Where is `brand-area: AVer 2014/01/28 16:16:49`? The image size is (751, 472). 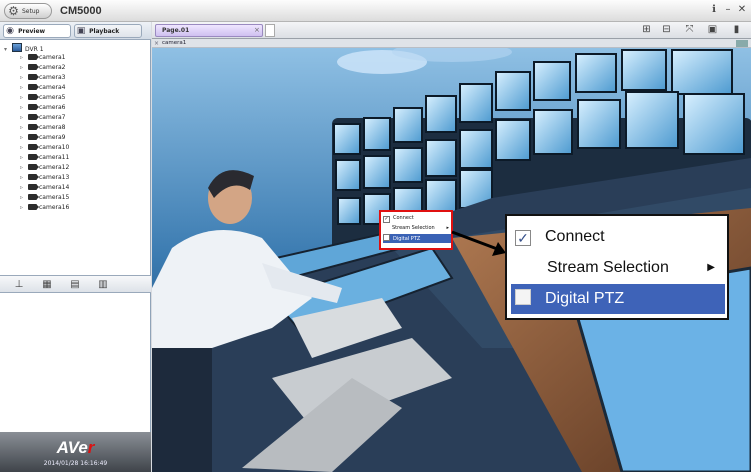
brand-area: AVer 2014/01/28 16:16:49 is located at coordinates (75, 452).